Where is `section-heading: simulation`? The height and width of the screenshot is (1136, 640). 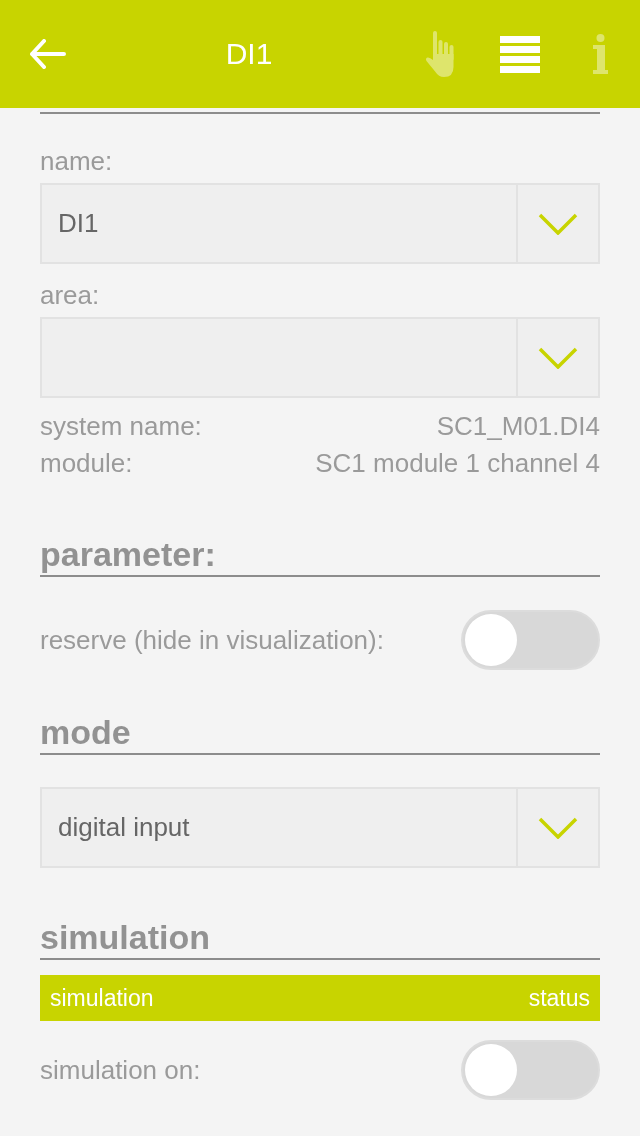
section-heading: simulation is located at coordinates (126, 937).